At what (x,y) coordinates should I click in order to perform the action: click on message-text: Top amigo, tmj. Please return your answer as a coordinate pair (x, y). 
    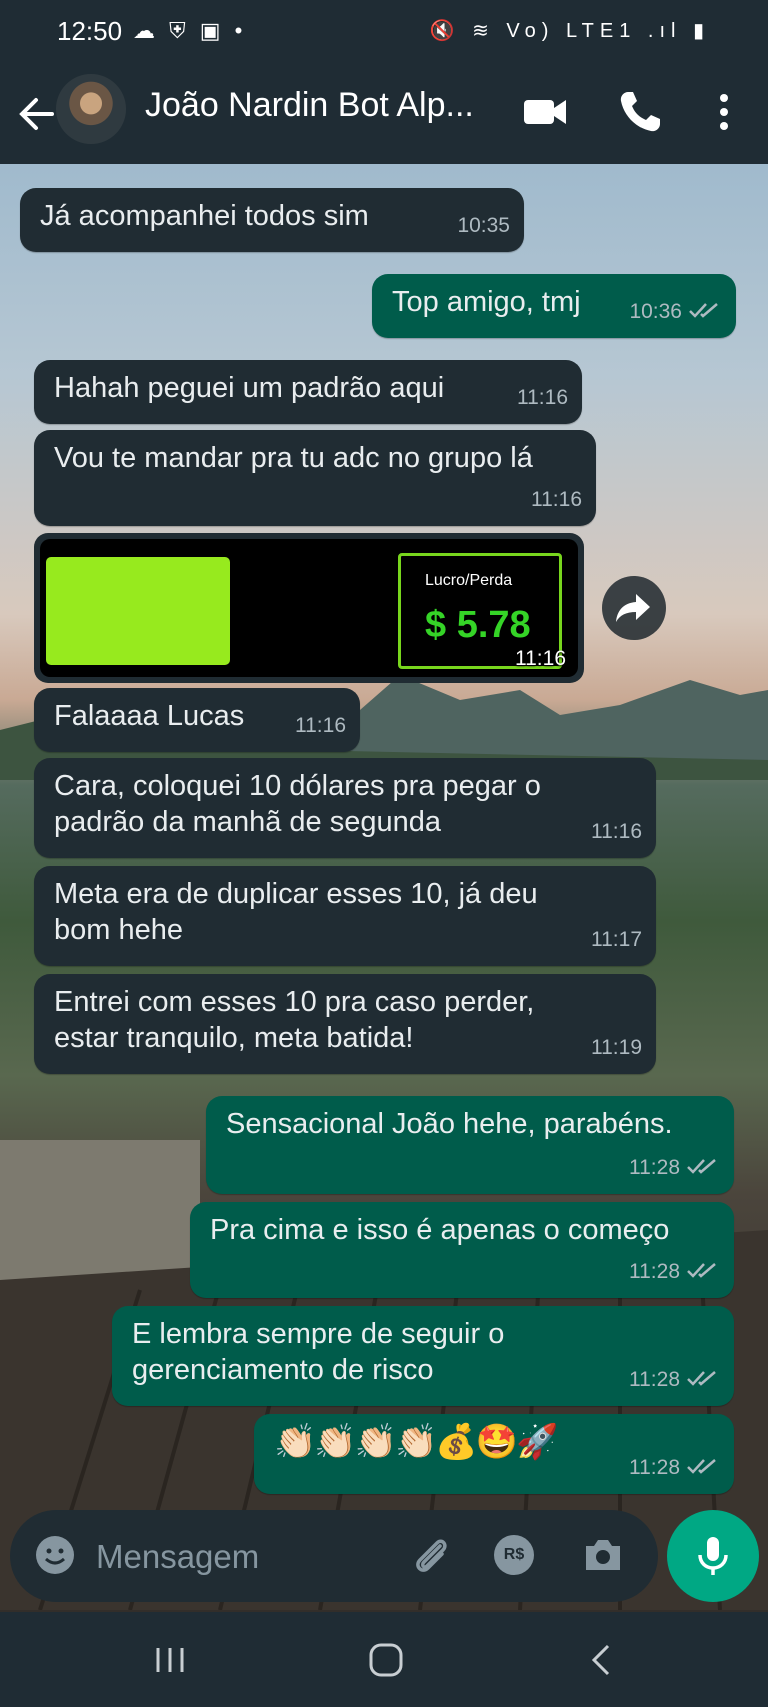
    Looking at the image, I should click on (486, 302).